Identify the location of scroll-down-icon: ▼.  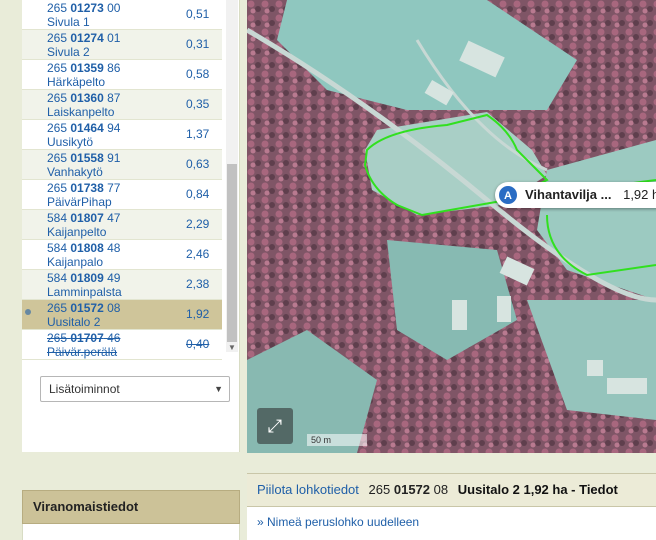
(232, 348).